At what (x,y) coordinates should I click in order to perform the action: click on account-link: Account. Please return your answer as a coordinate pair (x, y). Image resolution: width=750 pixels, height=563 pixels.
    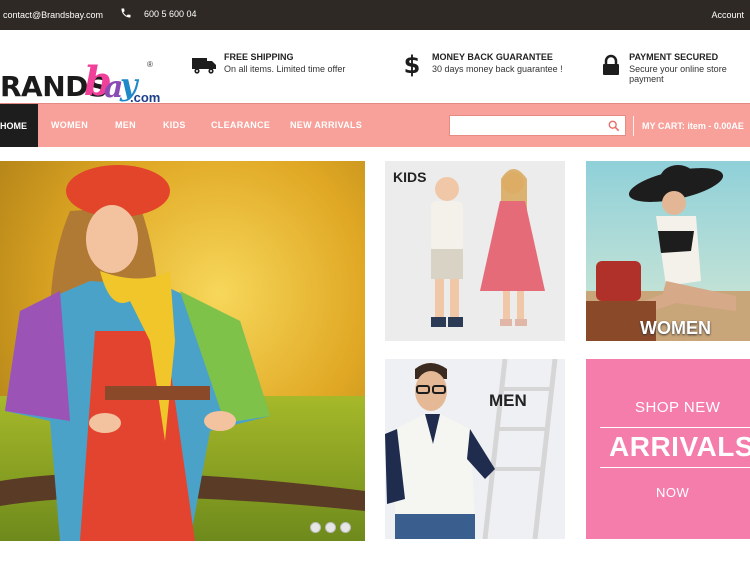
    Looking at the image, I should click on (727, 15).